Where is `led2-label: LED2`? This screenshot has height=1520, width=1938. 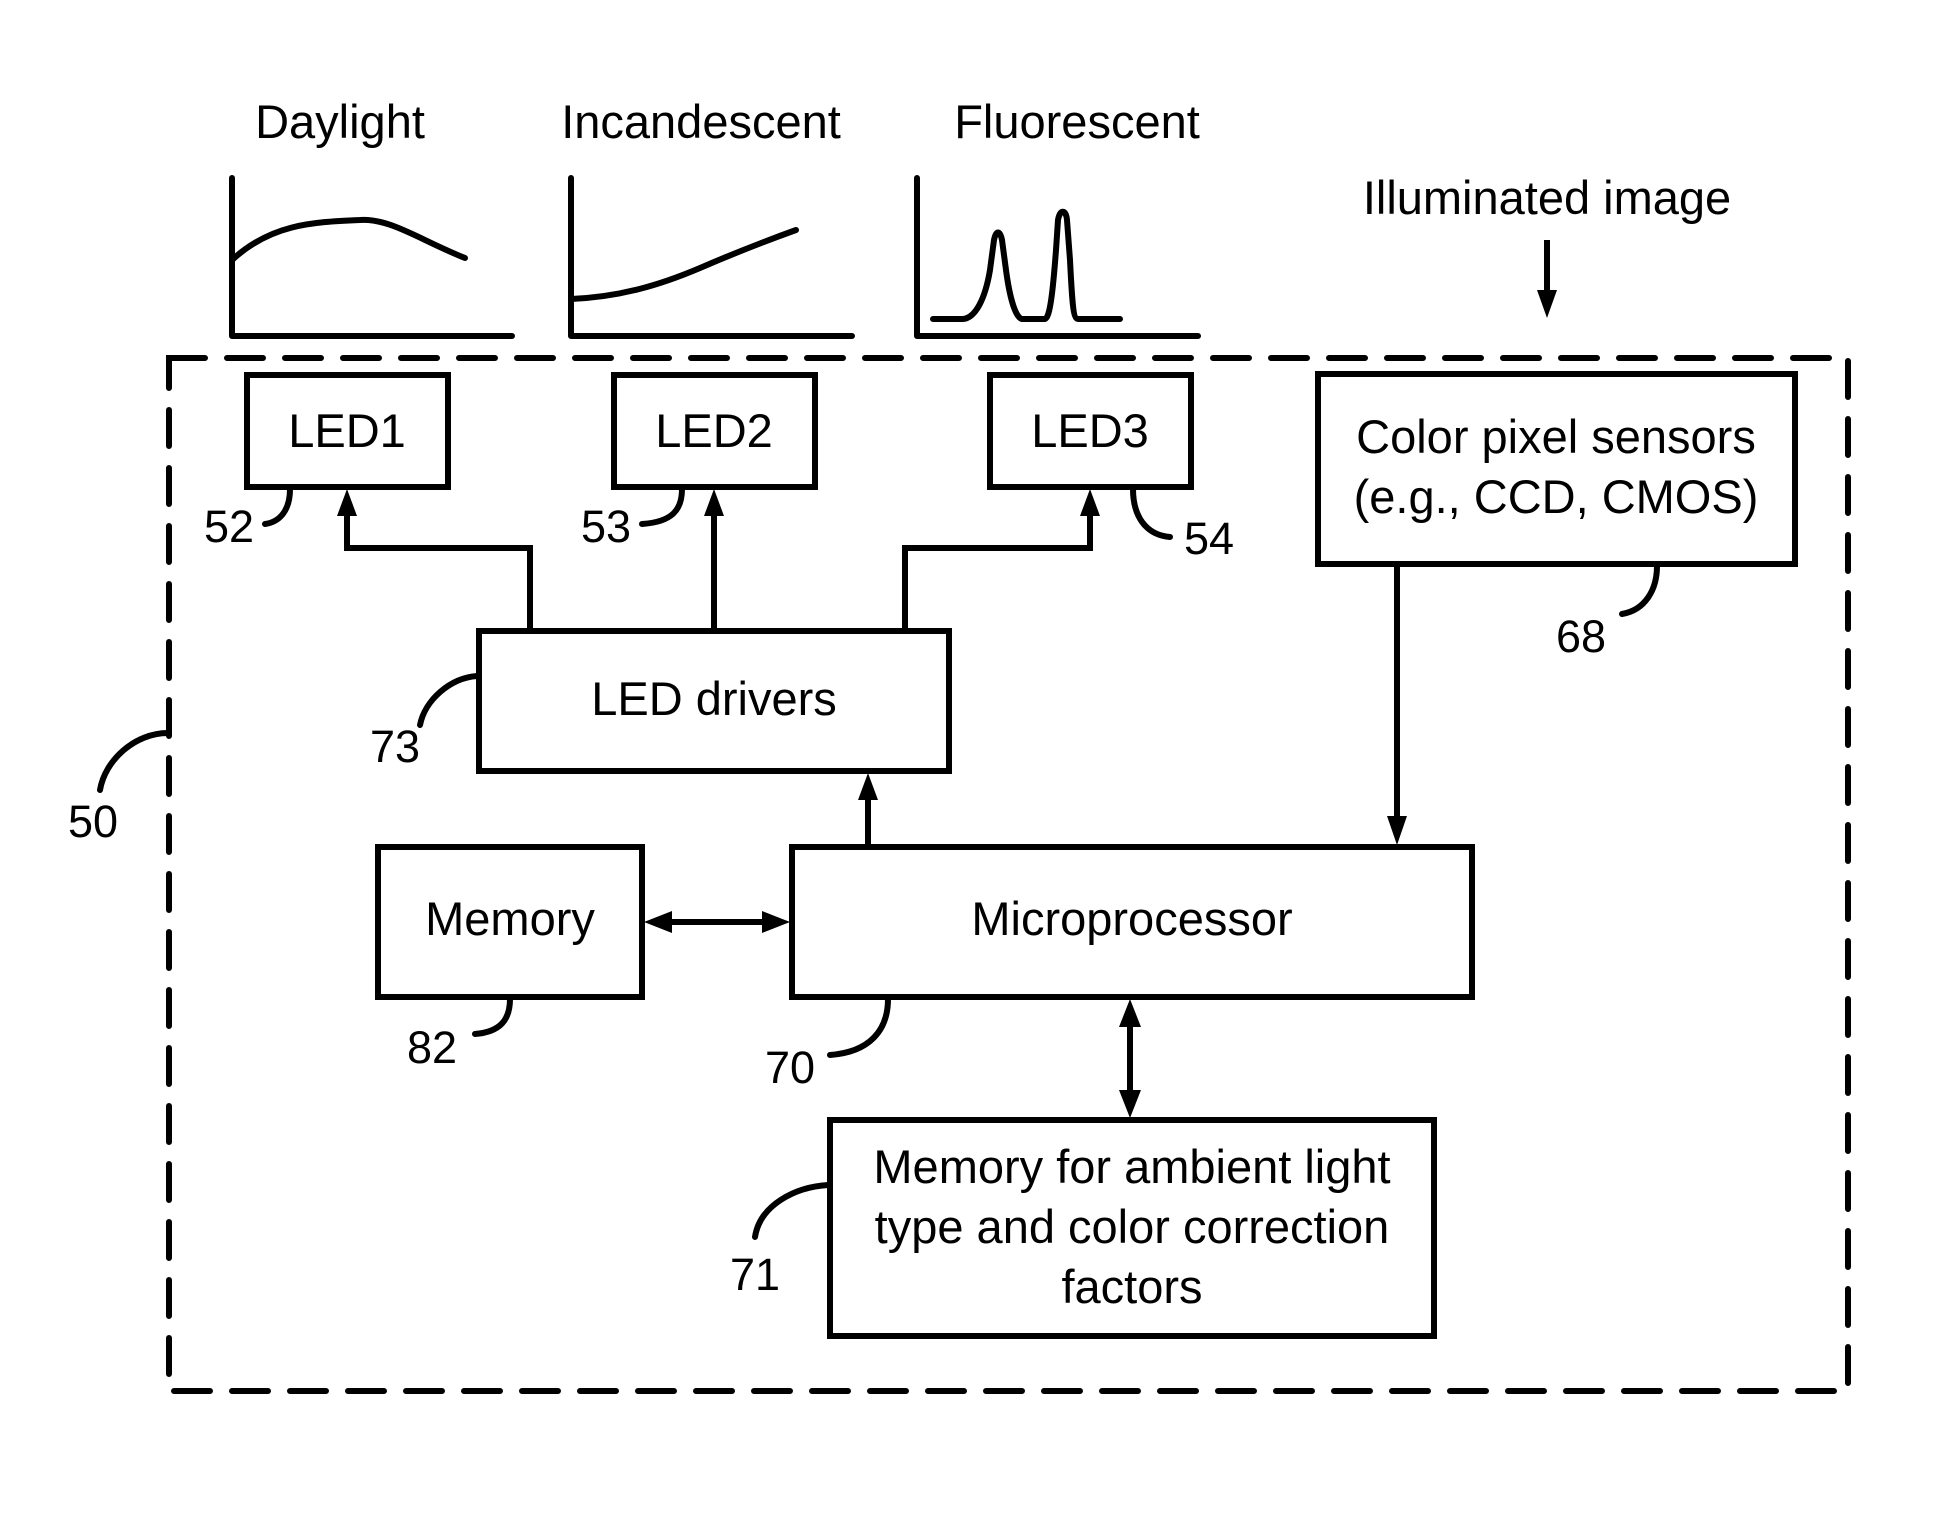
led2-label: LED2 is located at coordinates (714, 430).